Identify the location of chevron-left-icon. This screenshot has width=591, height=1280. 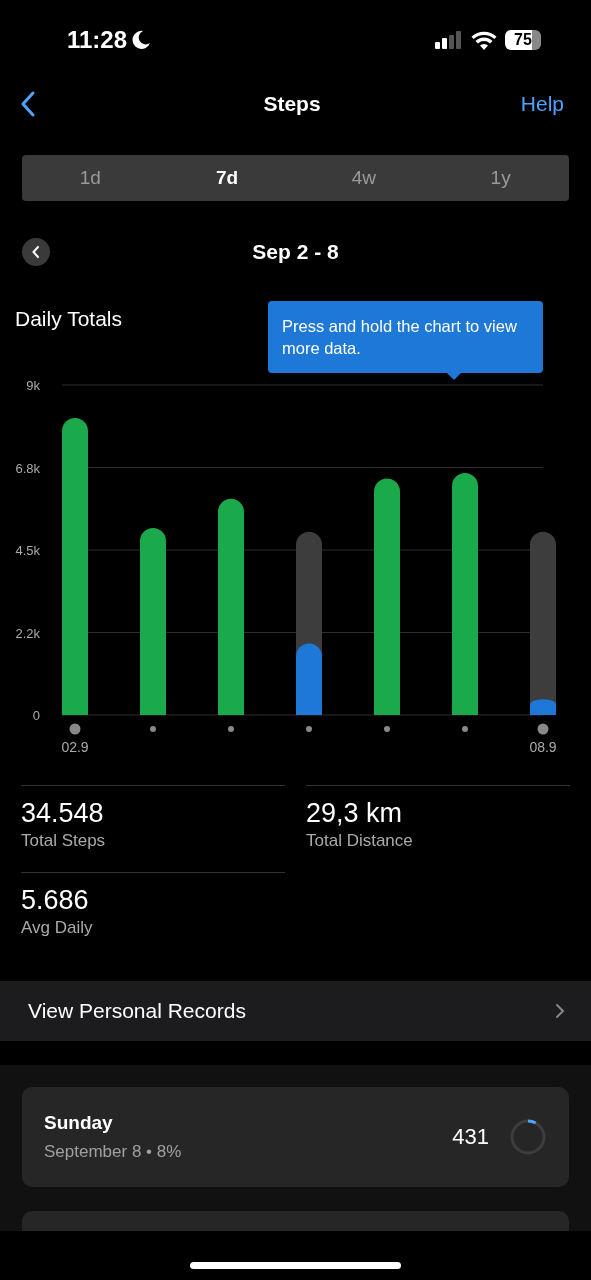
(36, 252).